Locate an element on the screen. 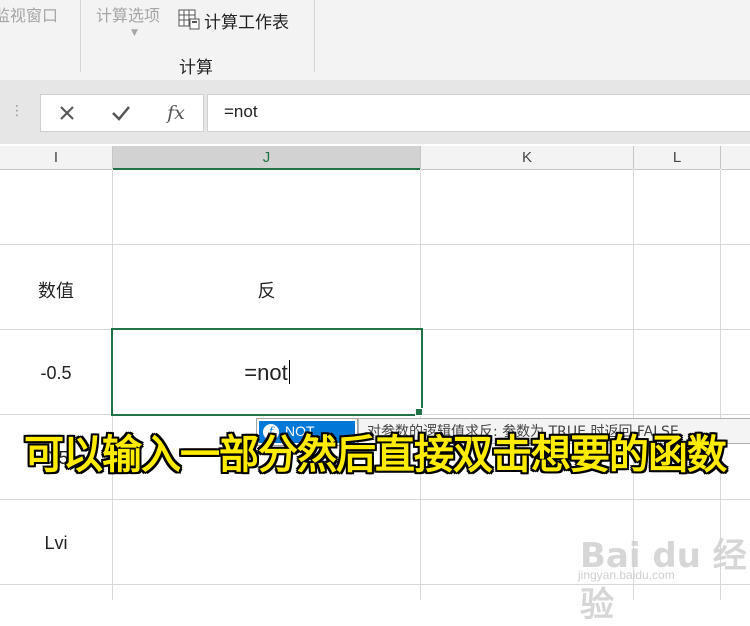  close-icon is located at coordinates (67, 113).